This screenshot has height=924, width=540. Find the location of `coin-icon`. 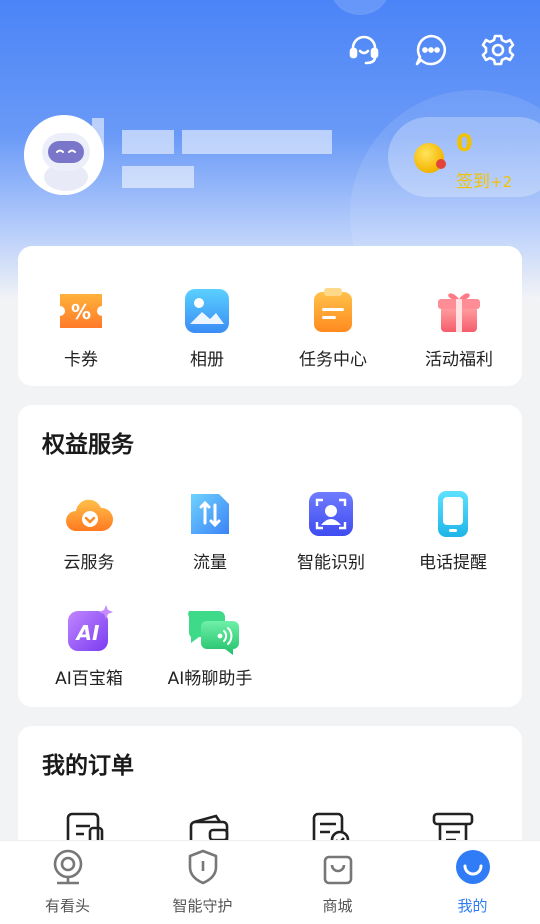

coin-icon is located at coordinates (430, 158).